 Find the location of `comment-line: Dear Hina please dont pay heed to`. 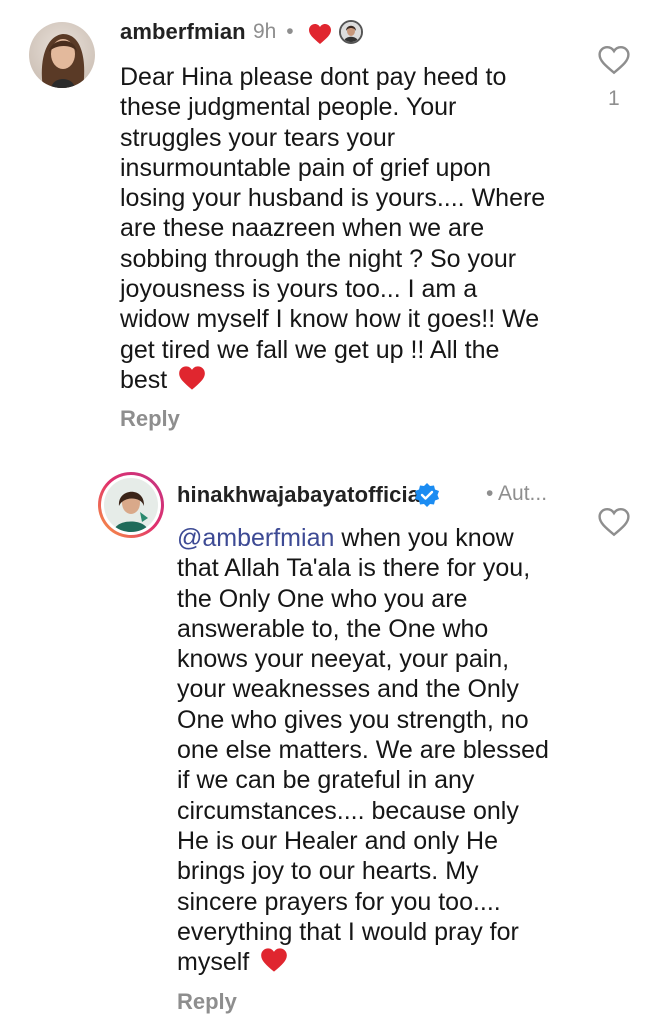

comment-line: Dear Hina please dont pay heed to is located at coordinates (313, 77).